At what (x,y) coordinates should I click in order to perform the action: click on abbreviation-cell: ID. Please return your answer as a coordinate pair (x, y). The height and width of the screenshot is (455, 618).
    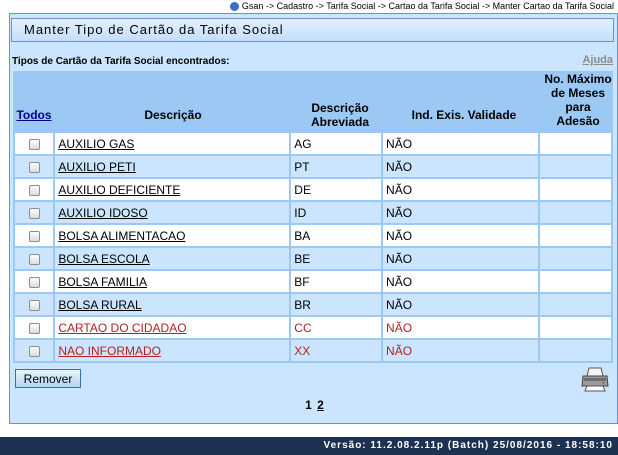
    Looking at the image, I should click on (336, 212).